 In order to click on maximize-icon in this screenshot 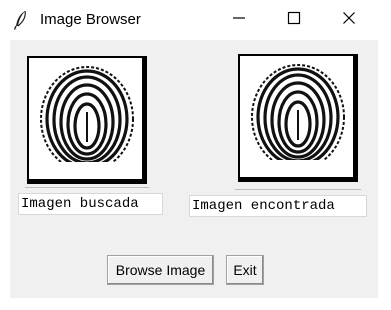, I will do `click(294, 20)`.